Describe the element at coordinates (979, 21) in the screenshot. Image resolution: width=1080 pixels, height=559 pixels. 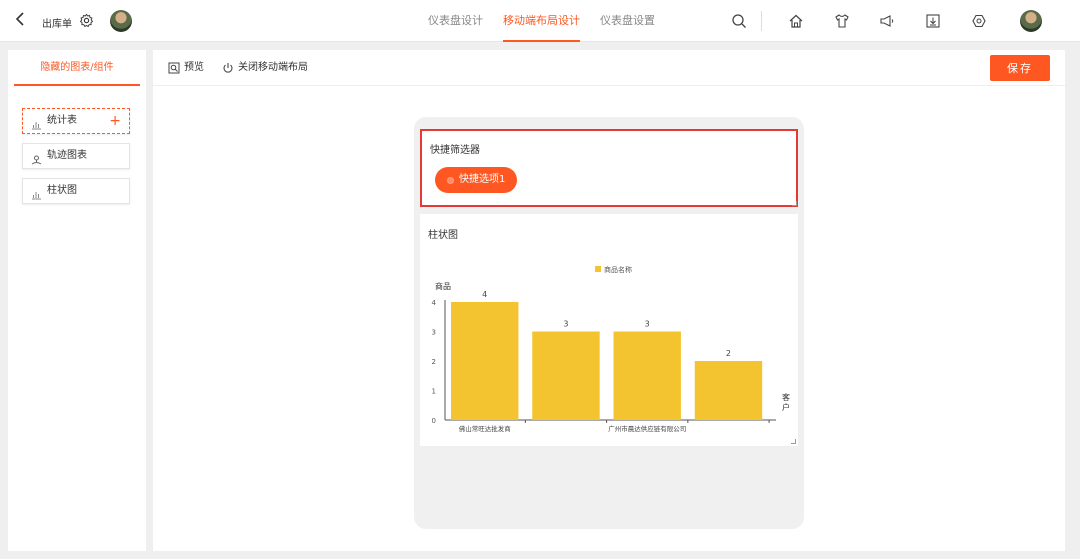
I see `settings-hex-icon` at that location.